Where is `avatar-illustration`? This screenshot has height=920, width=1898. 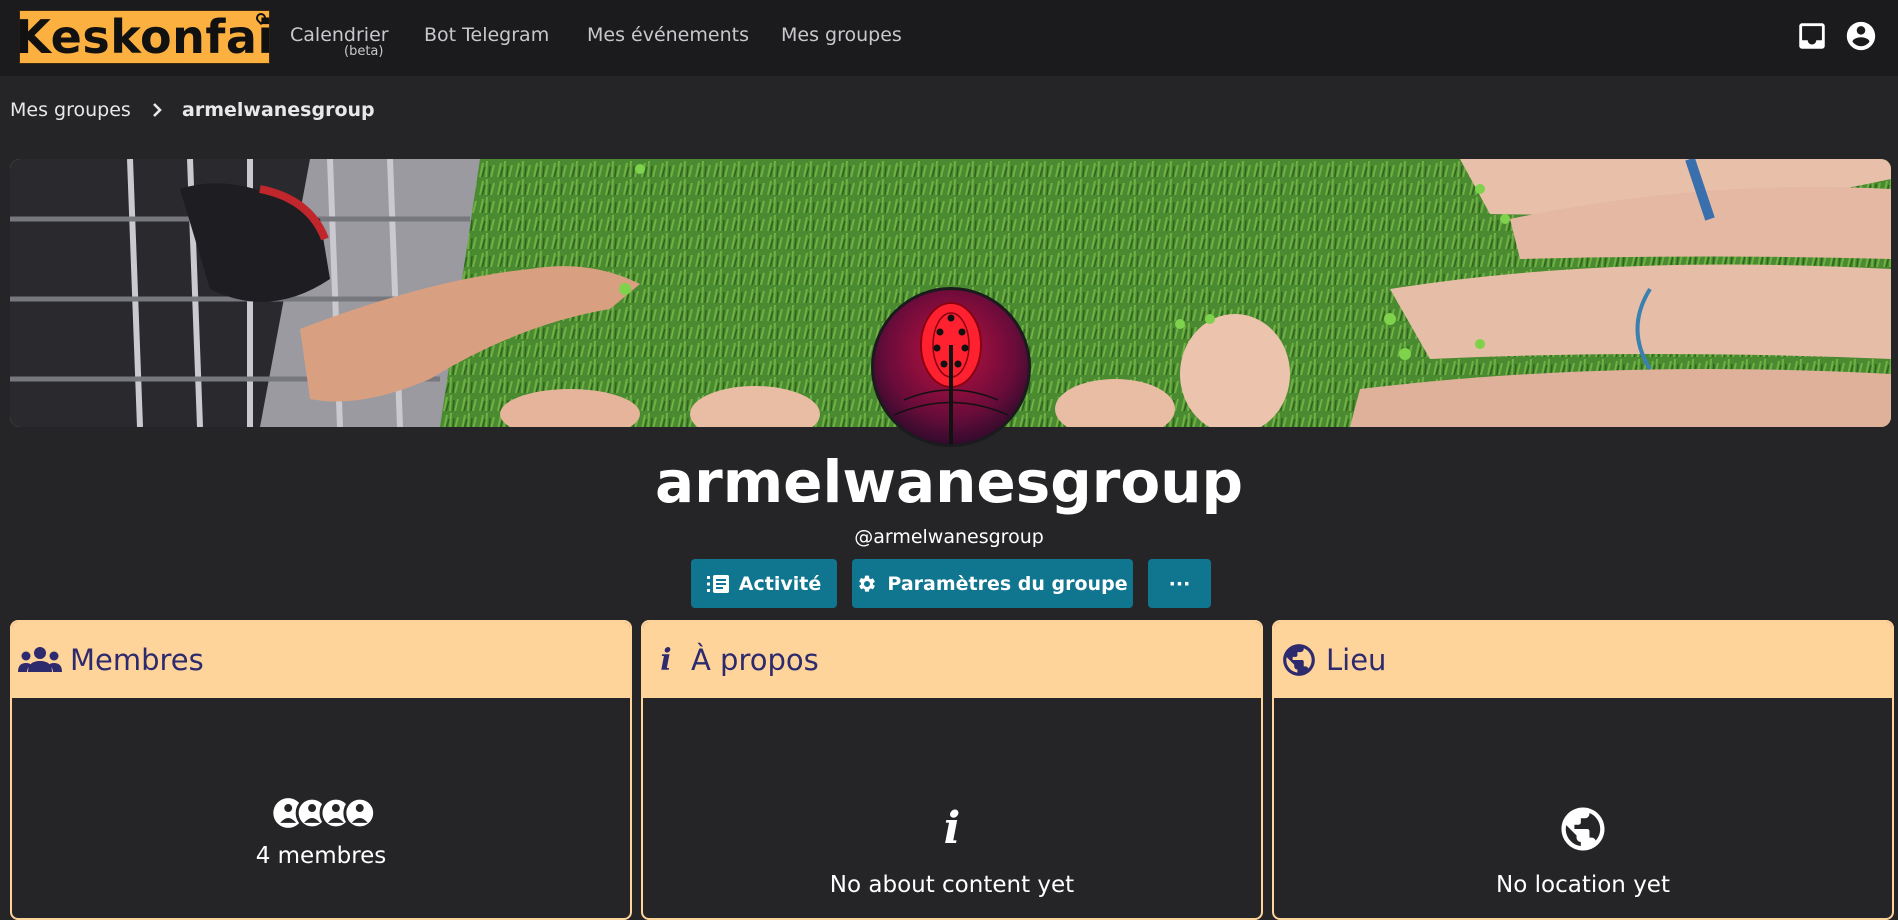 avatar-illustration is located at coordinates (951, 367).